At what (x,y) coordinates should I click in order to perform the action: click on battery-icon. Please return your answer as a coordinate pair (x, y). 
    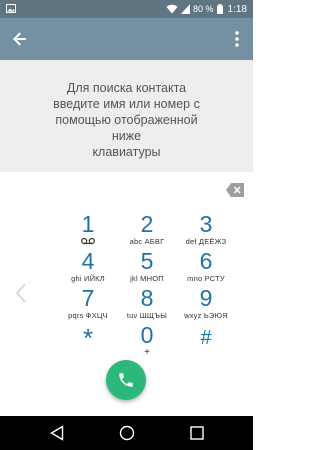
    Looking at the image, I should click on (219, 9).